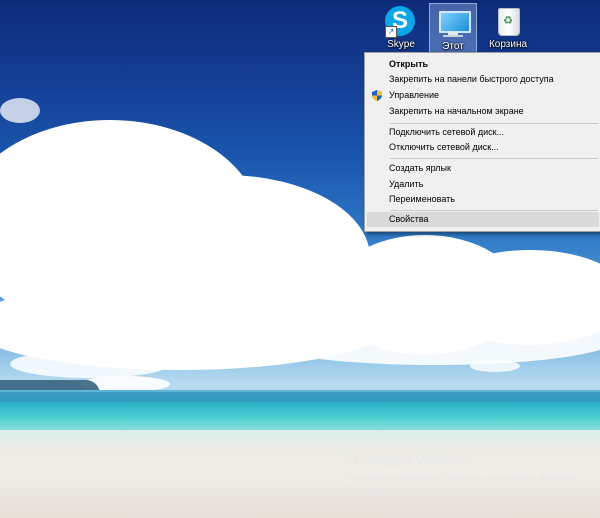 This screenshot has width=600, height=518. What do you see at coordinates (508, 22) in the screenshot?
I see `recycle-bin-icon: ♻` at bounding box center [508, 22].